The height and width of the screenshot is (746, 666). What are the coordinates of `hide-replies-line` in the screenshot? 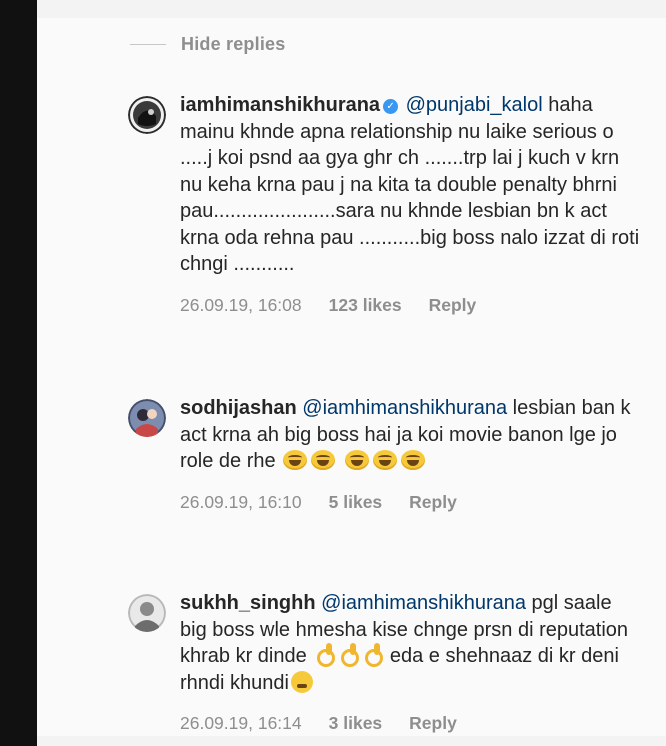 It's located at (148, 44).